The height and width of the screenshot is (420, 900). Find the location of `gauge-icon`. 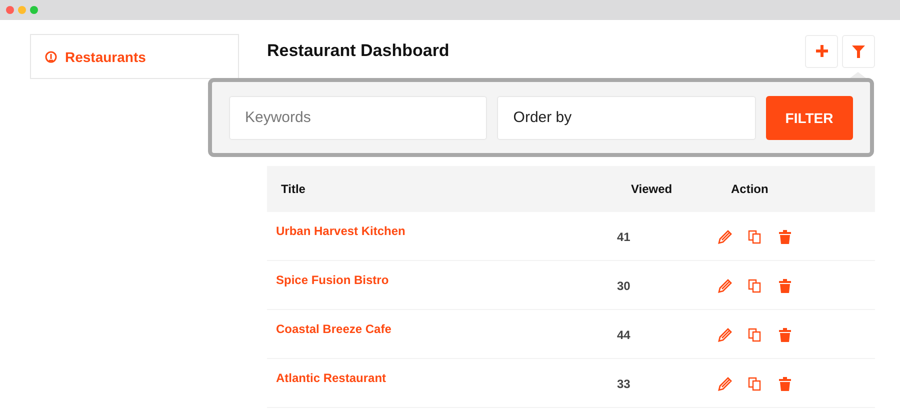

gauge-icon is located at coordinates (51, 56).